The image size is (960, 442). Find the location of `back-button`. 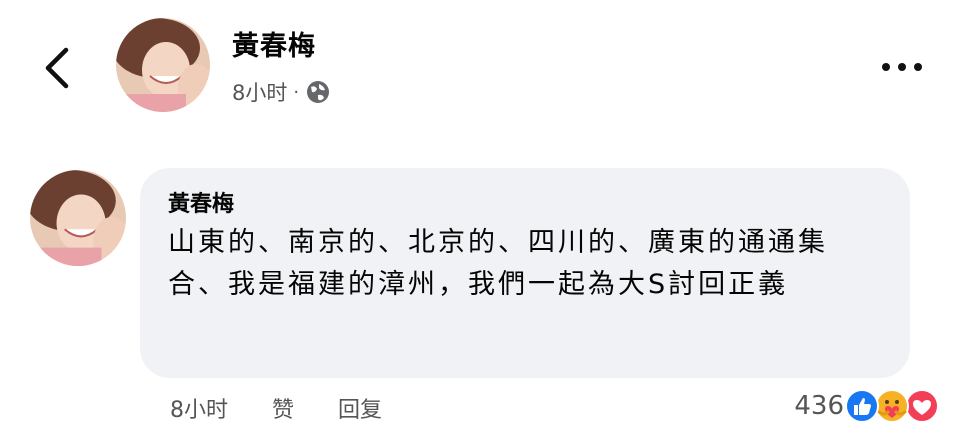

back-button is located at coordinates (58, 68).